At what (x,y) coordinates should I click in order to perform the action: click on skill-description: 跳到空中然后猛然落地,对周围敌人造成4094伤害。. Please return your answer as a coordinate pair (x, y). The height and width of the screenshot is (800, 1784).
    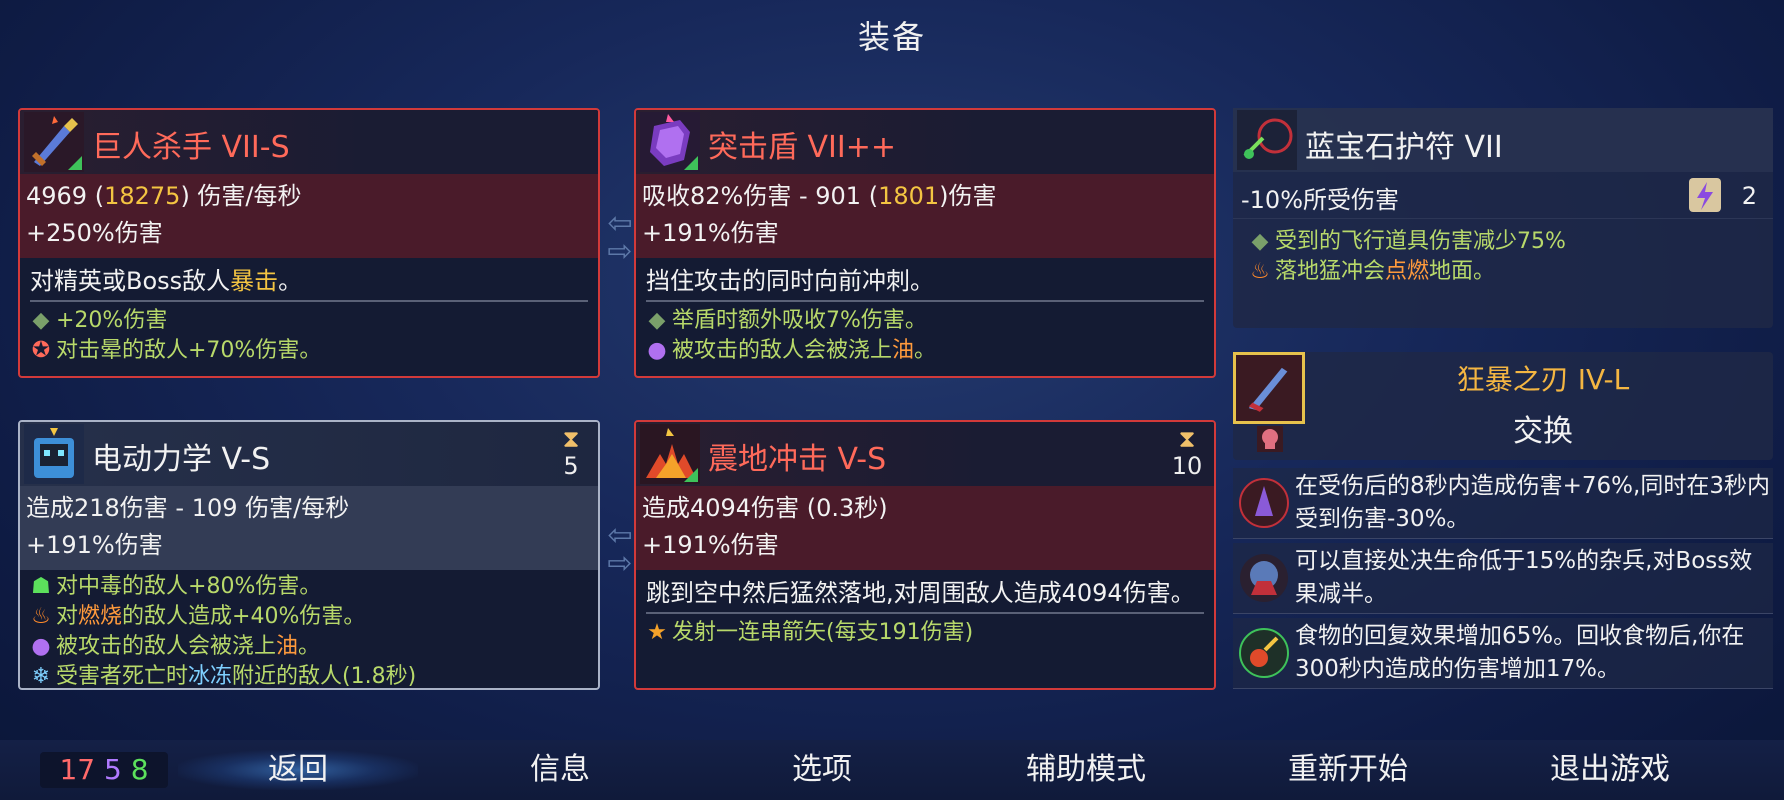
    Looking at the image, I should click on (920, 593).